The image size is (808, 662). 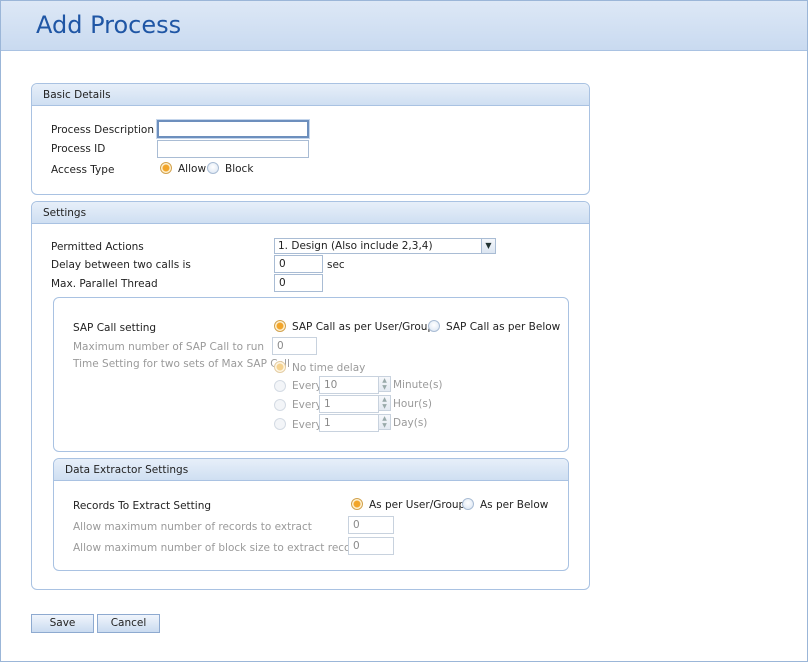 What do you see at coordinates (349, 423) in the screenshot?
I see `days-input: 1` at bounding box center [349, 423].